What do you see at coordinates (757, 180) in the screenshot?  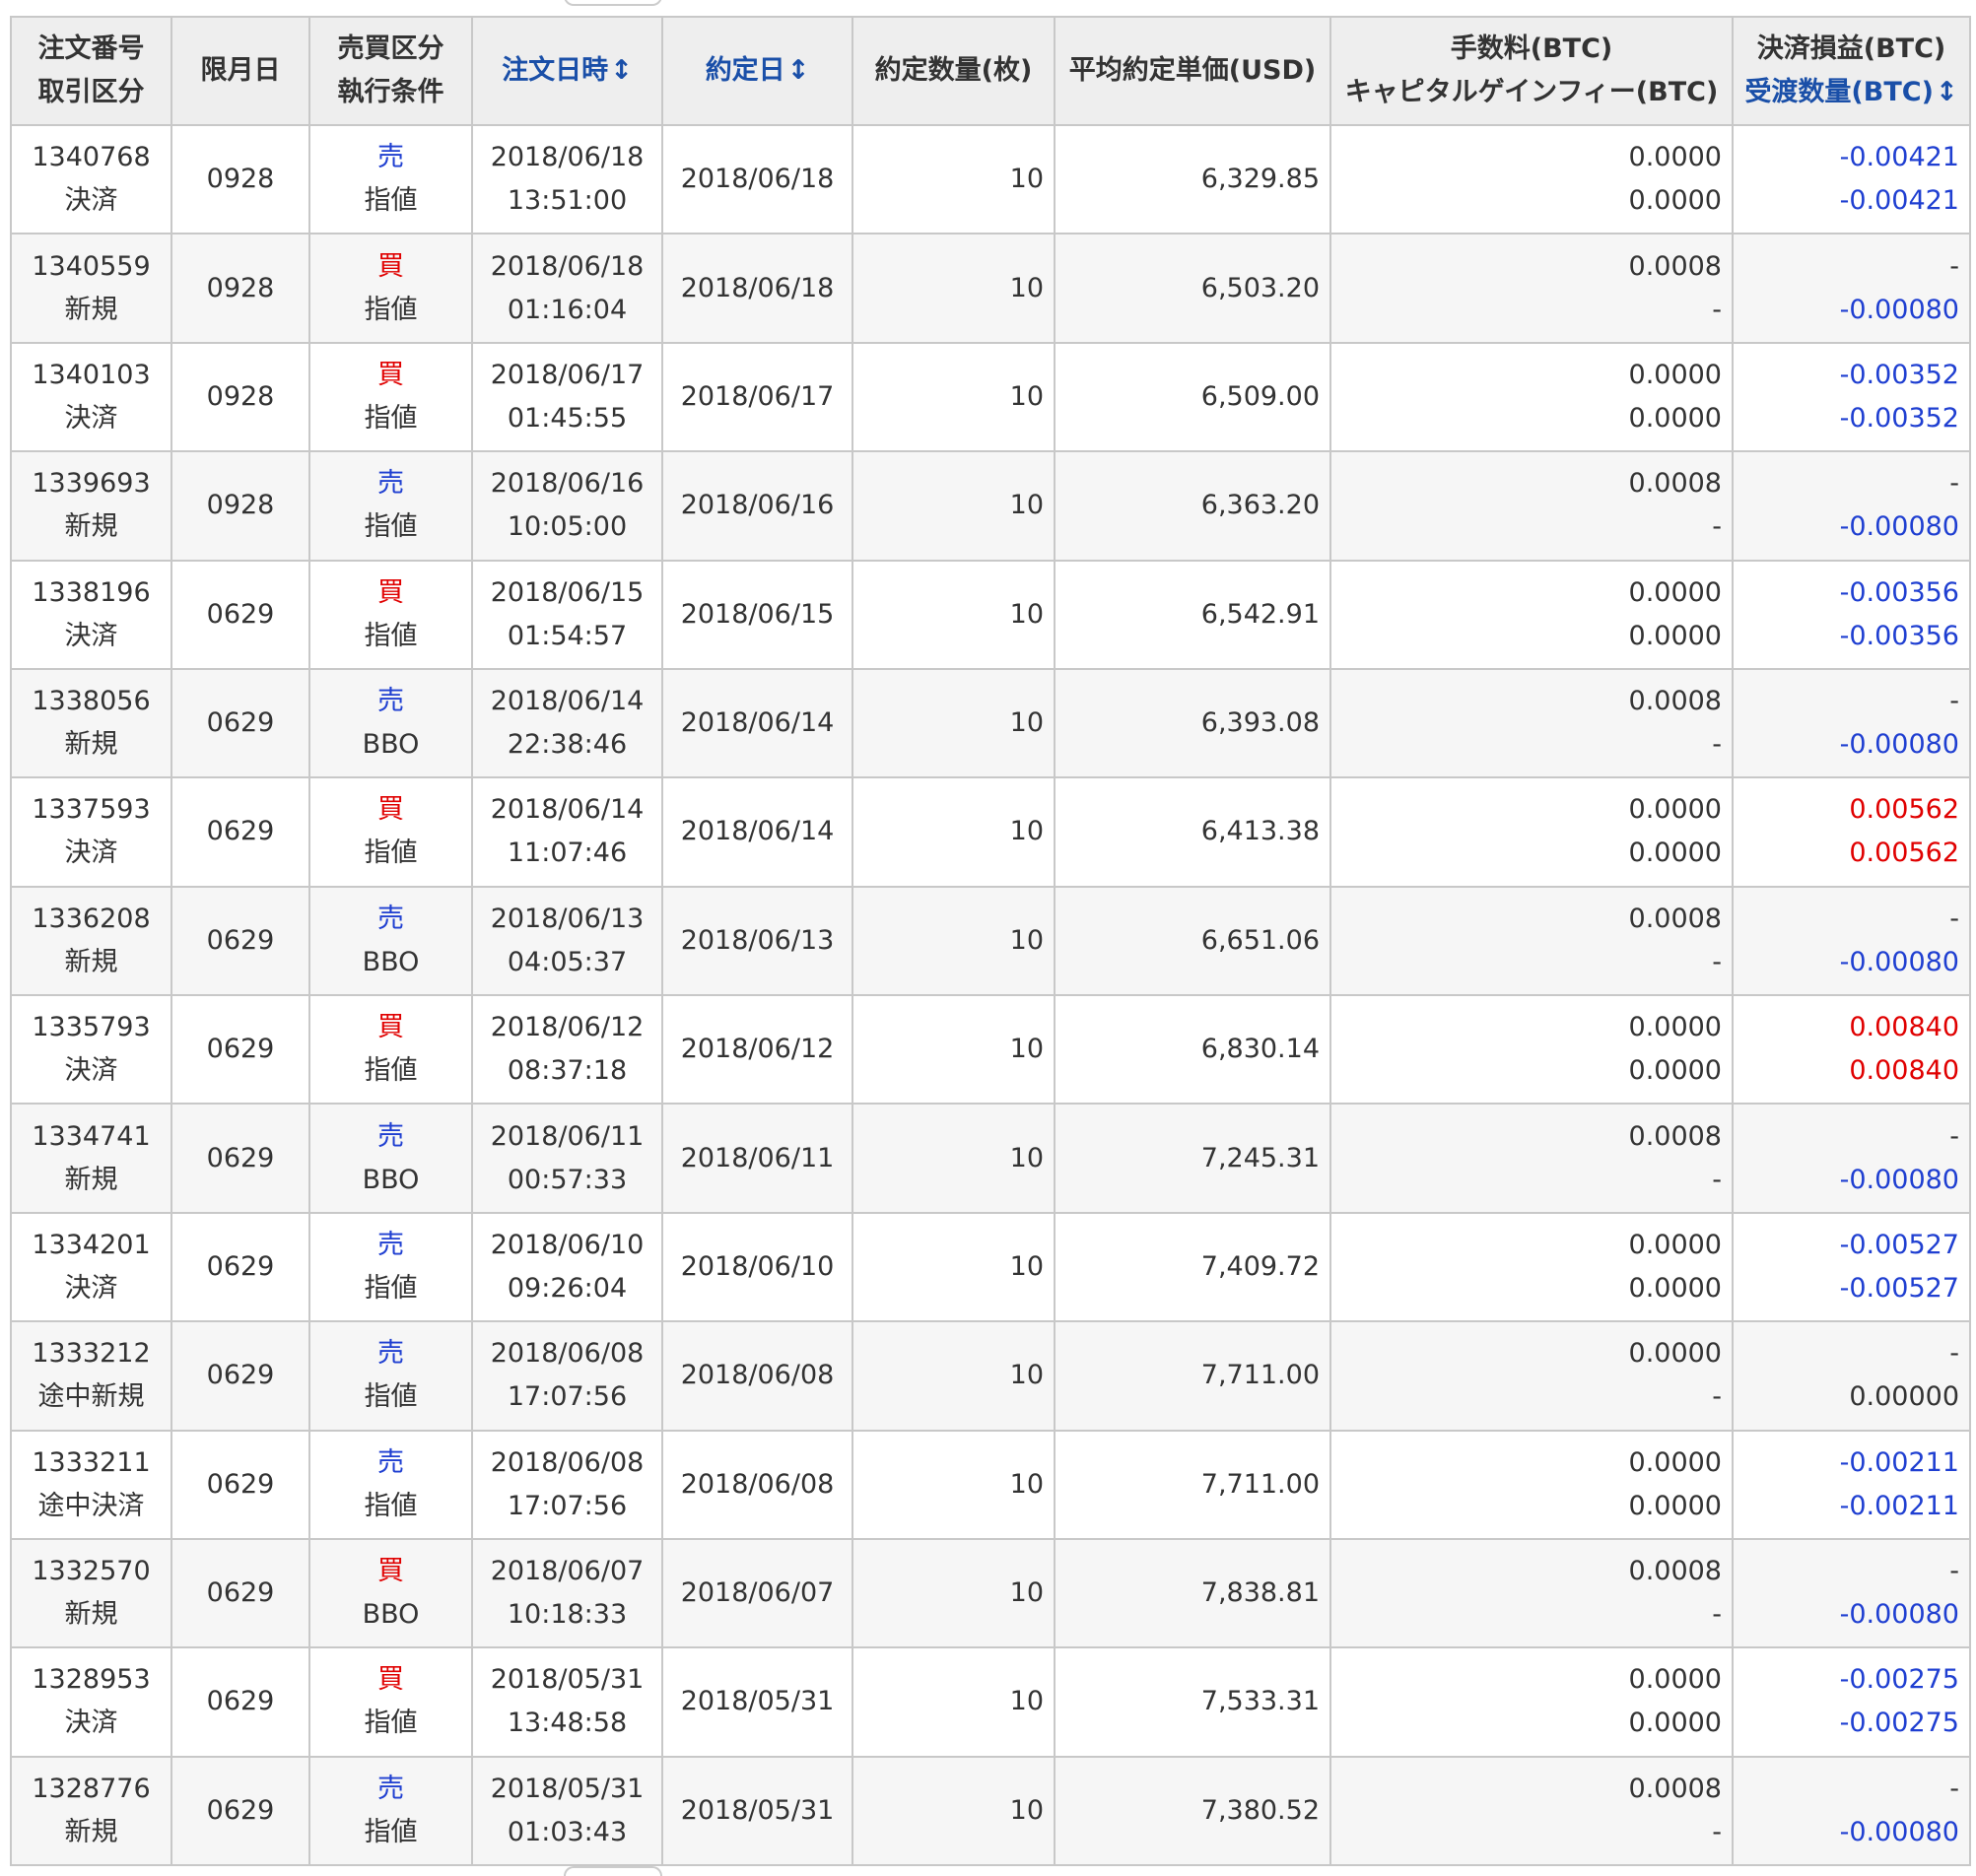 I see `contract-date: 2018/06/18` at bounding box center [757, 180].